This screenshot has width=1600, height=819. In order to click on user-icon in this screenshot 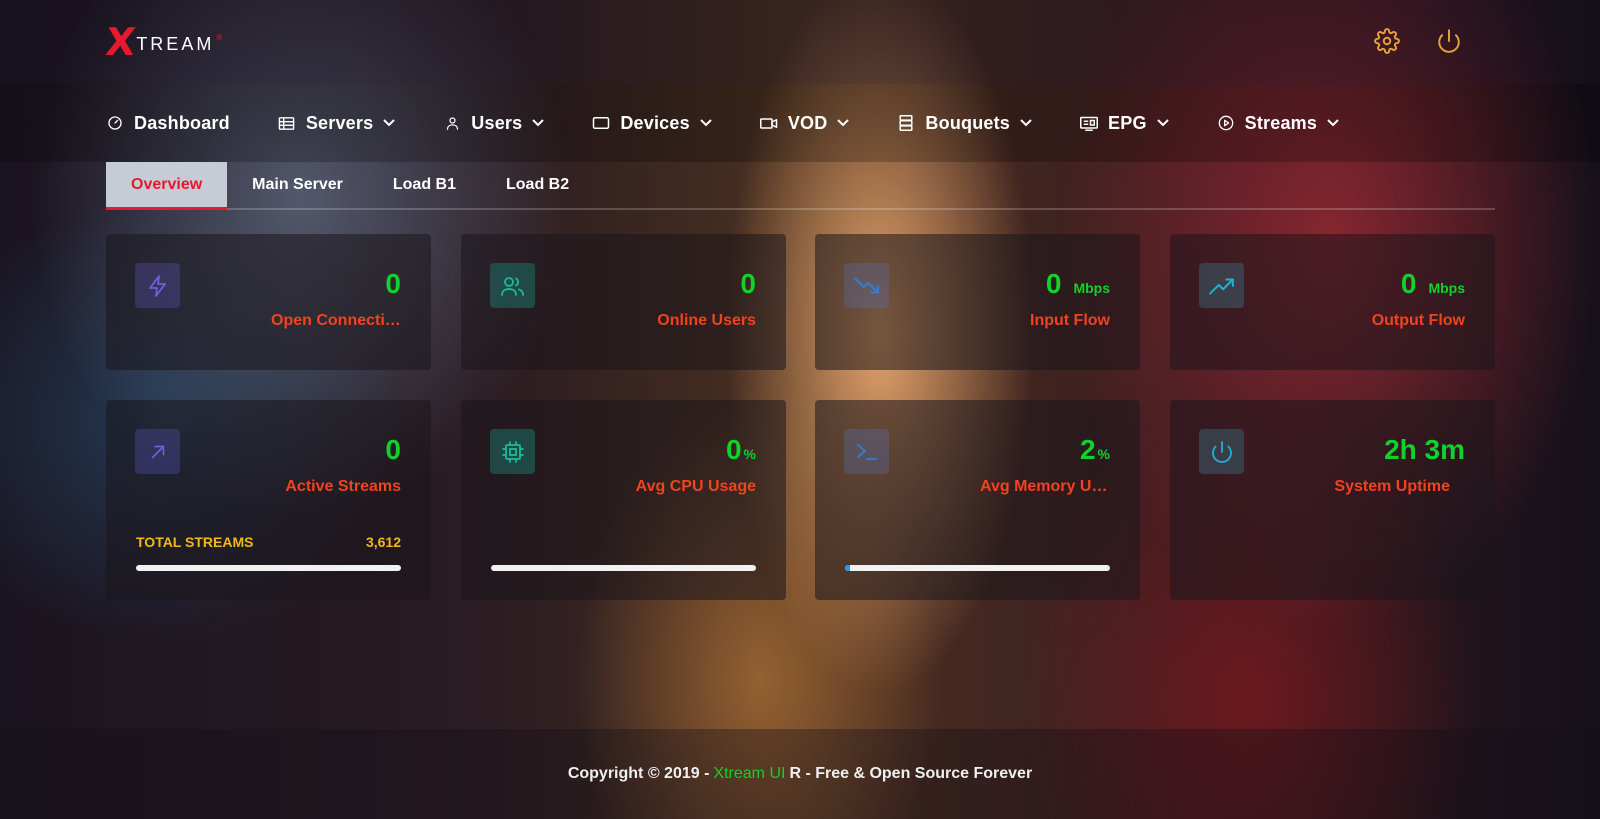, I will do `click(452, 123)`.